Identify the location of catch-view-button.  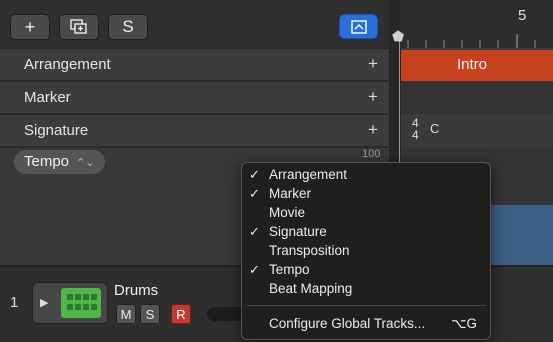
(358, 26).